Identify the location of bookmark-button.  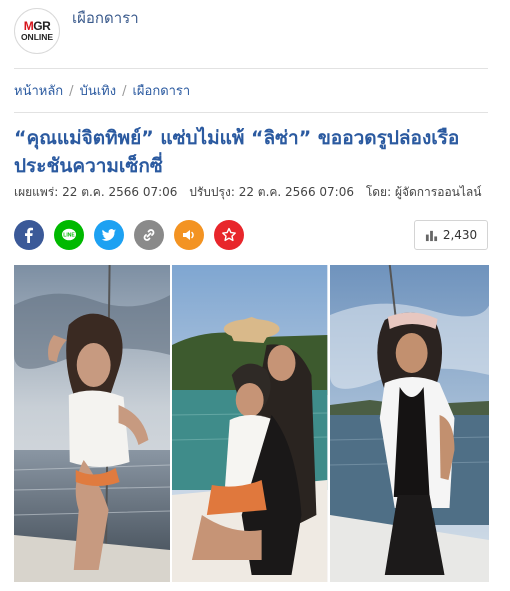
(229, 235).